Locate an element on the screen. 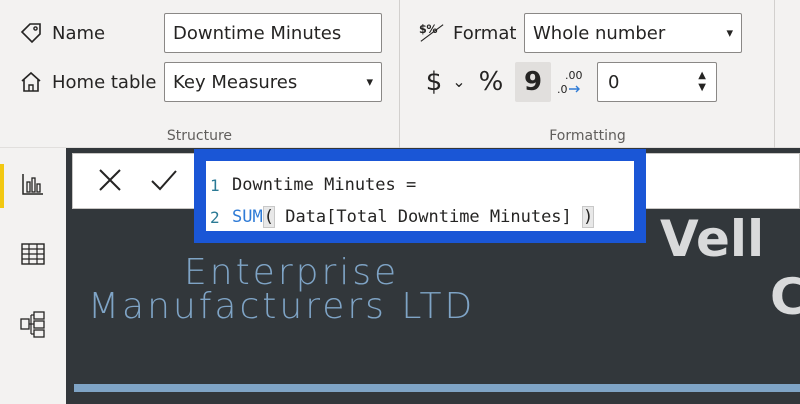 The image size is (800, 404). model-icon is located at coordinates (33, 326).